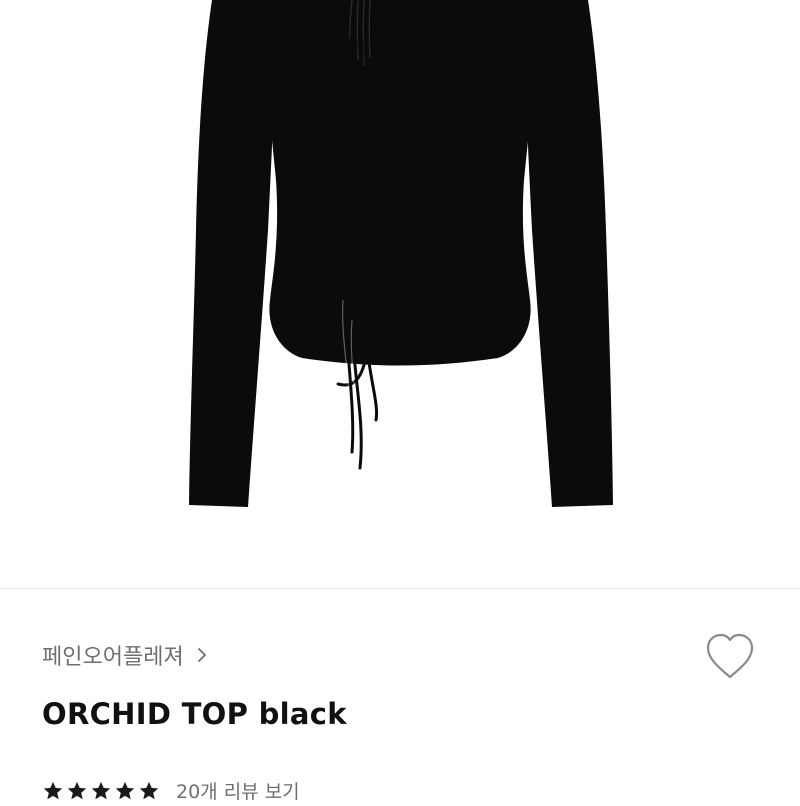 This screenshot has height=806, width=800. What do you see at coordinates (233, 253) in the screenshot?
I see `left-sleeve` at bounding box center [233, 253].